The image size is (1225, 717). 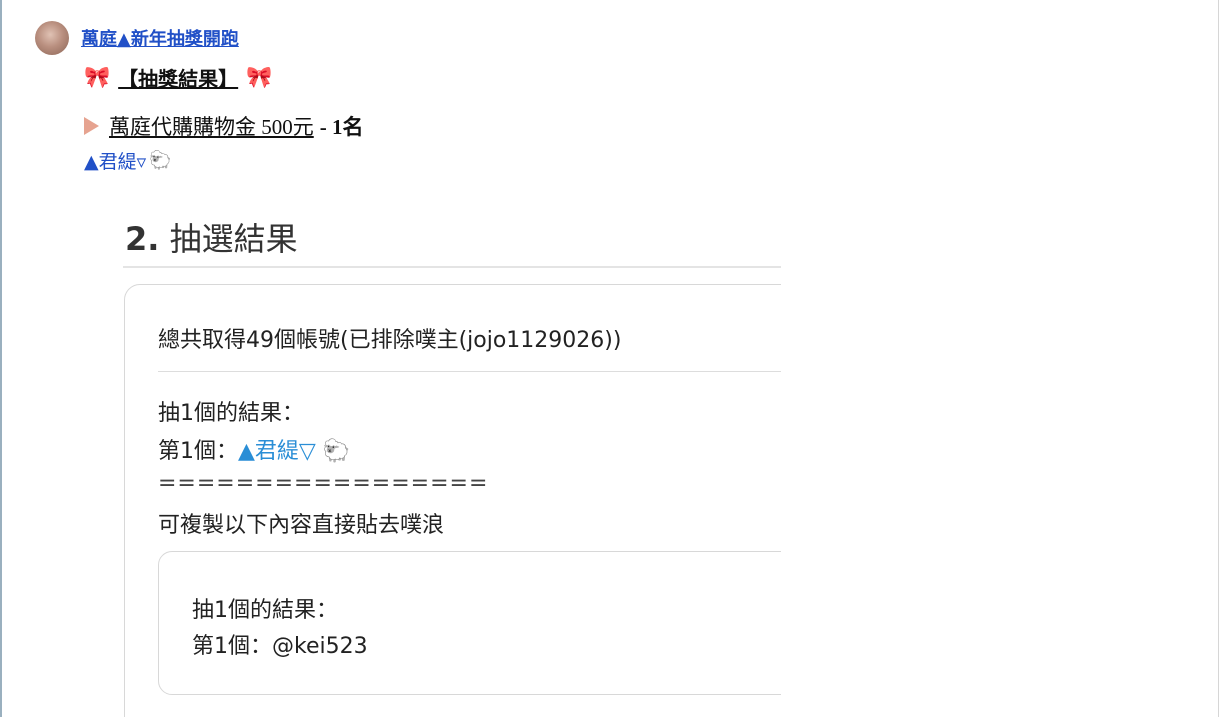 What do you see at coordinates (115, 160) in the screenshot?
I see `winner-name-link: ▲君緹▿` at bounding box center [115, 160].